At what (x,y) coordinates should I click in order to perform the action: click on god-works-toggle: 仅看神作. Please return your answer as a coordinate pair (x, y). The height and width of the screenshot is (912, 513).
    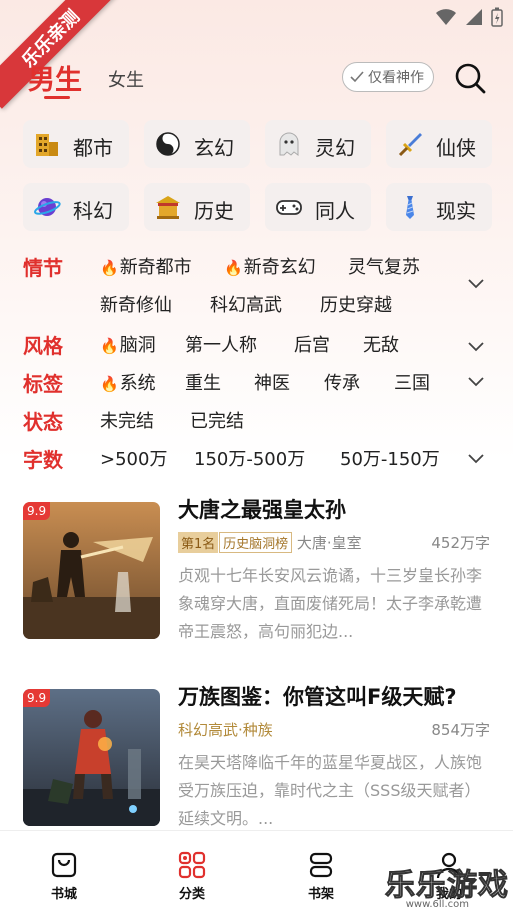
    Looking at the image, I should click on (388, 77).